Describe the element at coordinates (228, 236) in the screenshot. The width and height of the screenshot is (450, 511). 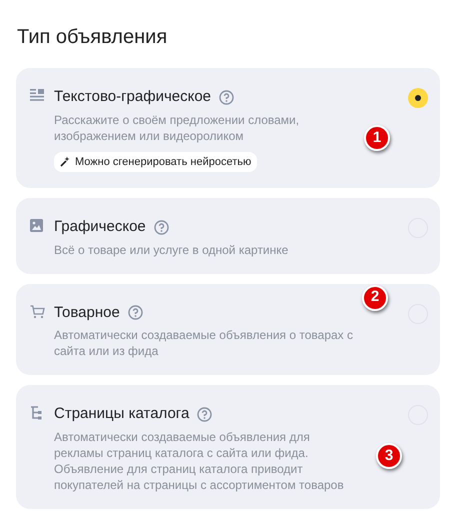
I see `ad-type-card: Графическое Всё о товаре или услуге в одной картинке` at that location.